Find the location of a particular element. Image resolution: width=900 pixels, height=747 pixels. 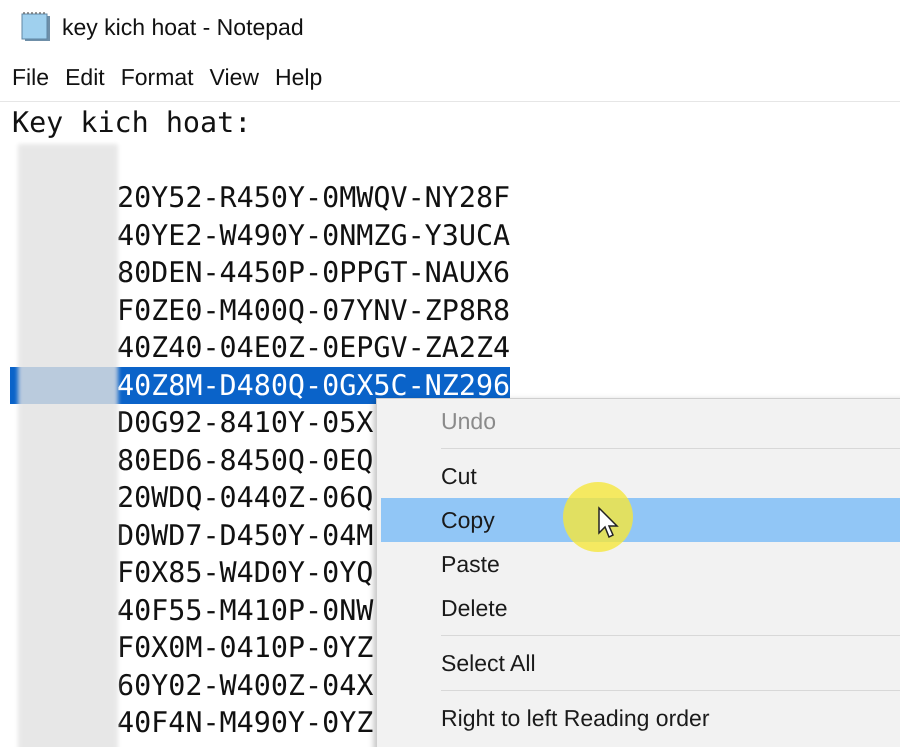

text-line: 80DEN-4450P-0PPGT-NAUX6 is located at coordinates (313, 273).